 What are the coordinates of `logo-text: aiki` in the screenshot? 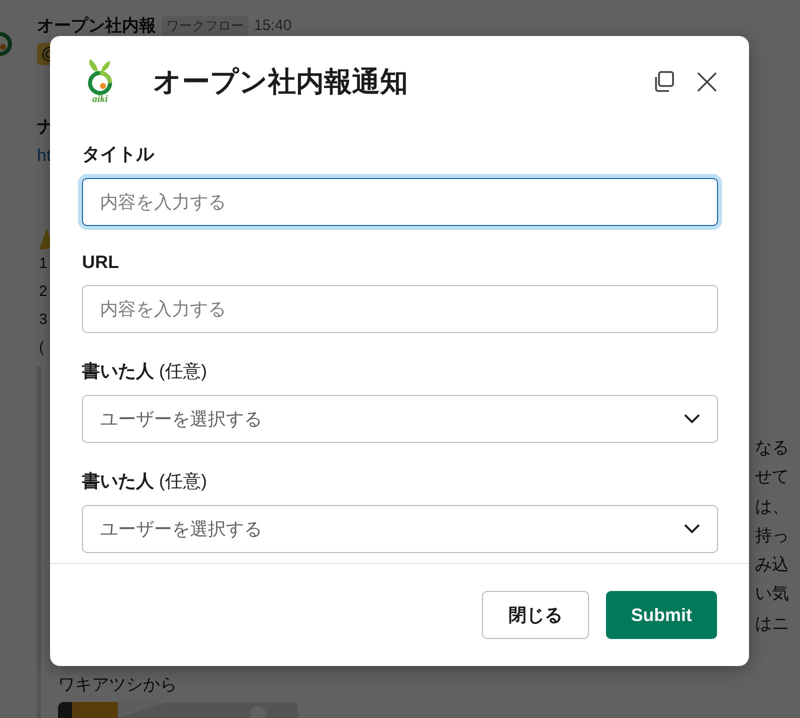 It's located at (100, 100).